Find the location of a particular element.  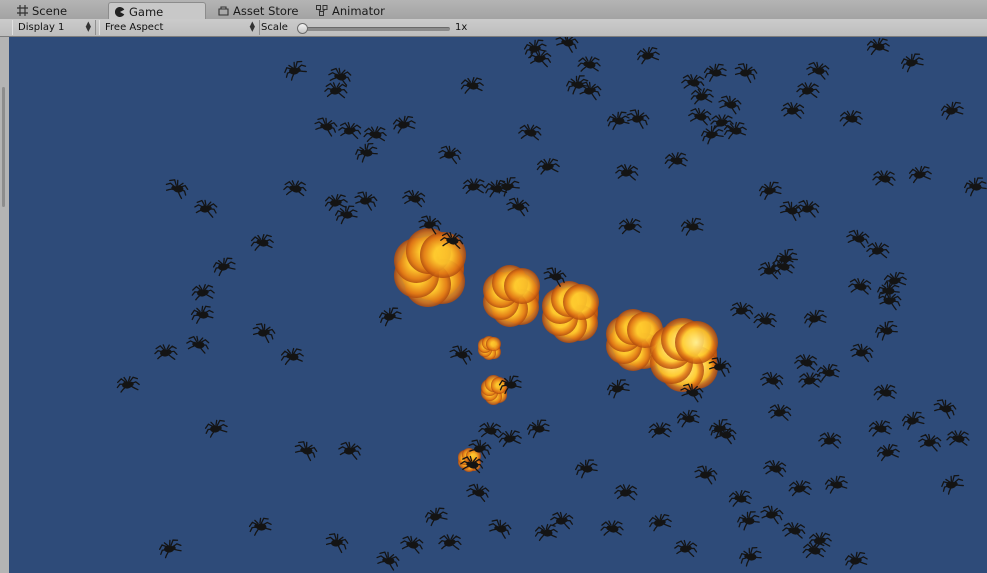

grid-icon is located at coordinates (22, 10).